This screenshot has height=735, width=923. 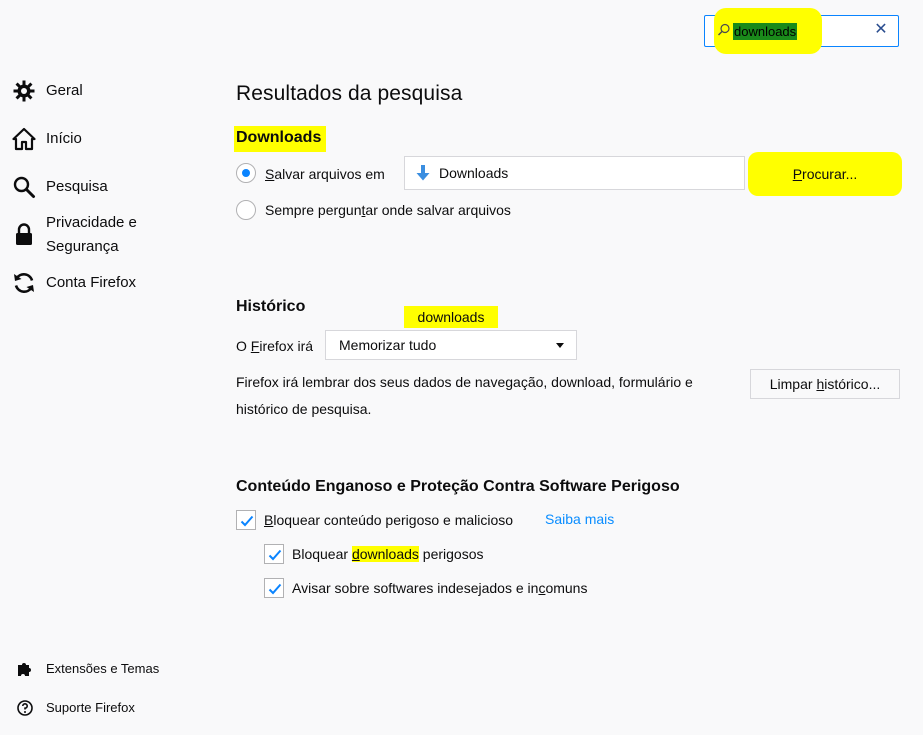 I want to click on home-icon, so click(x=24, y=139).